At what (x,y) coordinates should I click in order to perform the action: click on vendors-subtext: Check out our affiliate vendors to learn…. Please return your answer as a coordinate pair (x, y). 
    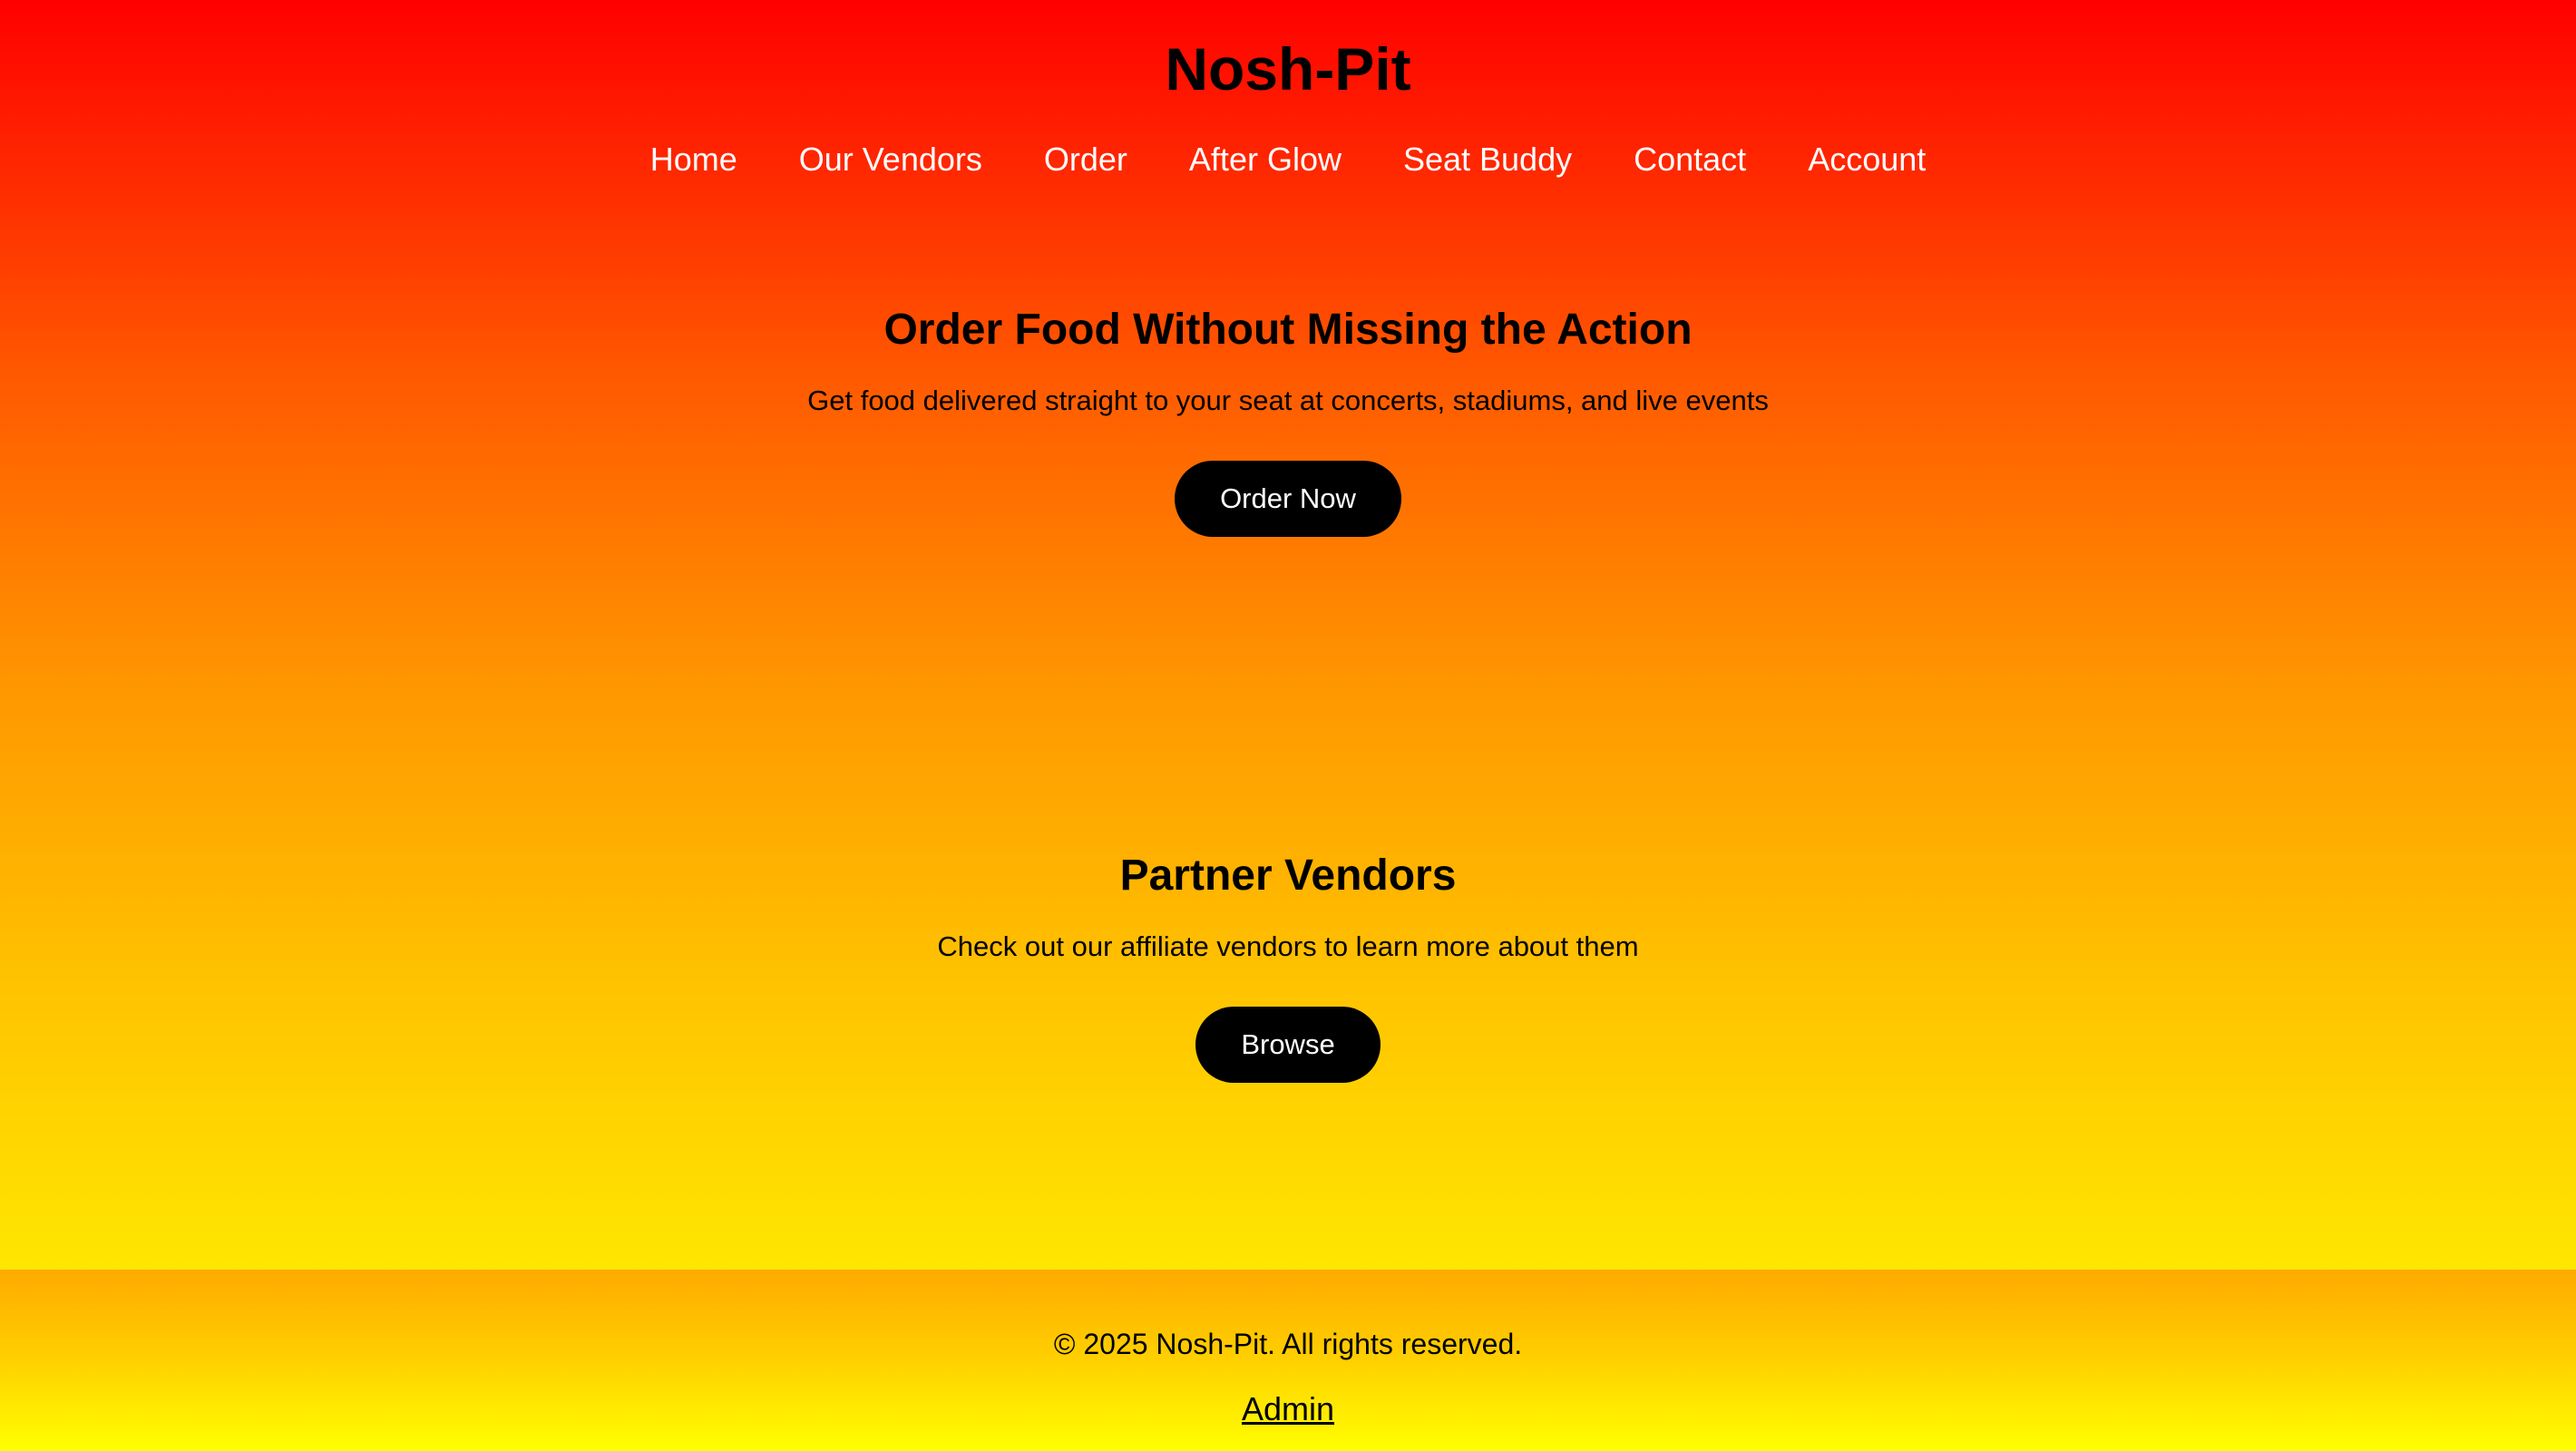
    Looking at the image, I should click on (1288, 946).